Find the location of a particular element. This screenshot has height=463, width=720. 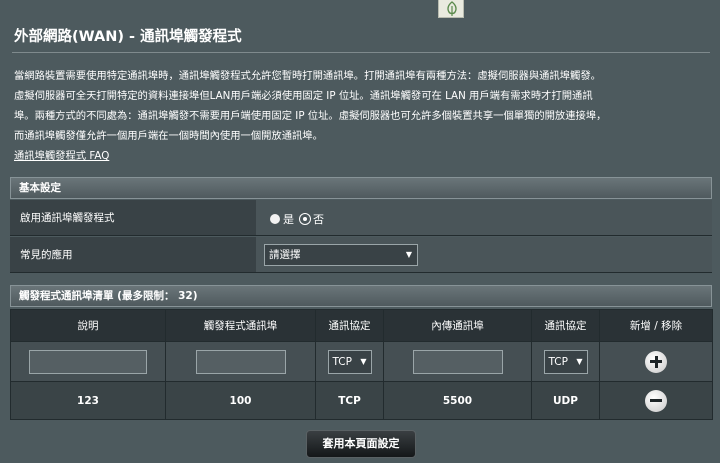

incoming-port-input-cell is located at coordinates (457, 361).